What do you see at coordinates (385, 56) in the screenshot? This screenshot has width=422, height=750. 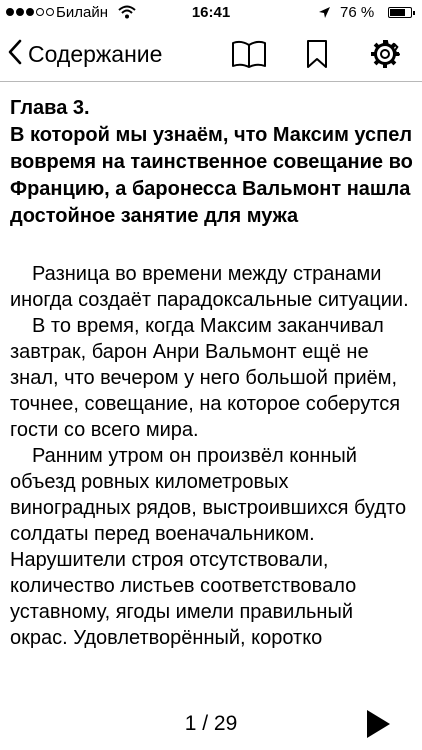 I see `gear-icon` at bounding box center [385, 56].